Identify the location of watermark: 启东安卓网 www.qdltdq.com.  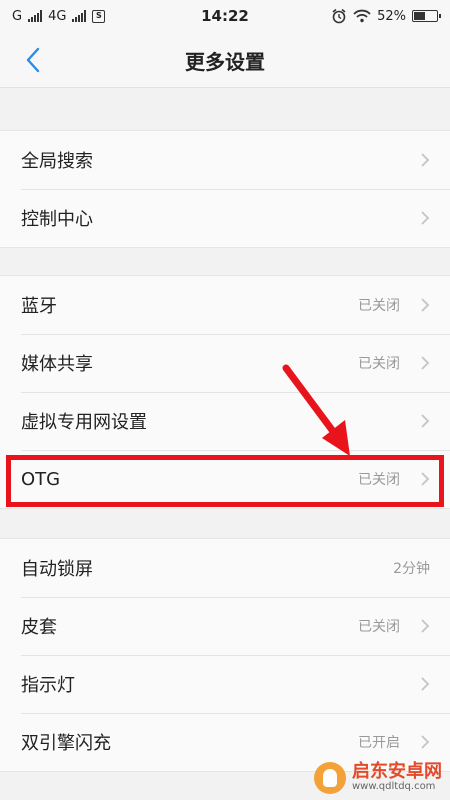
(378, 778).